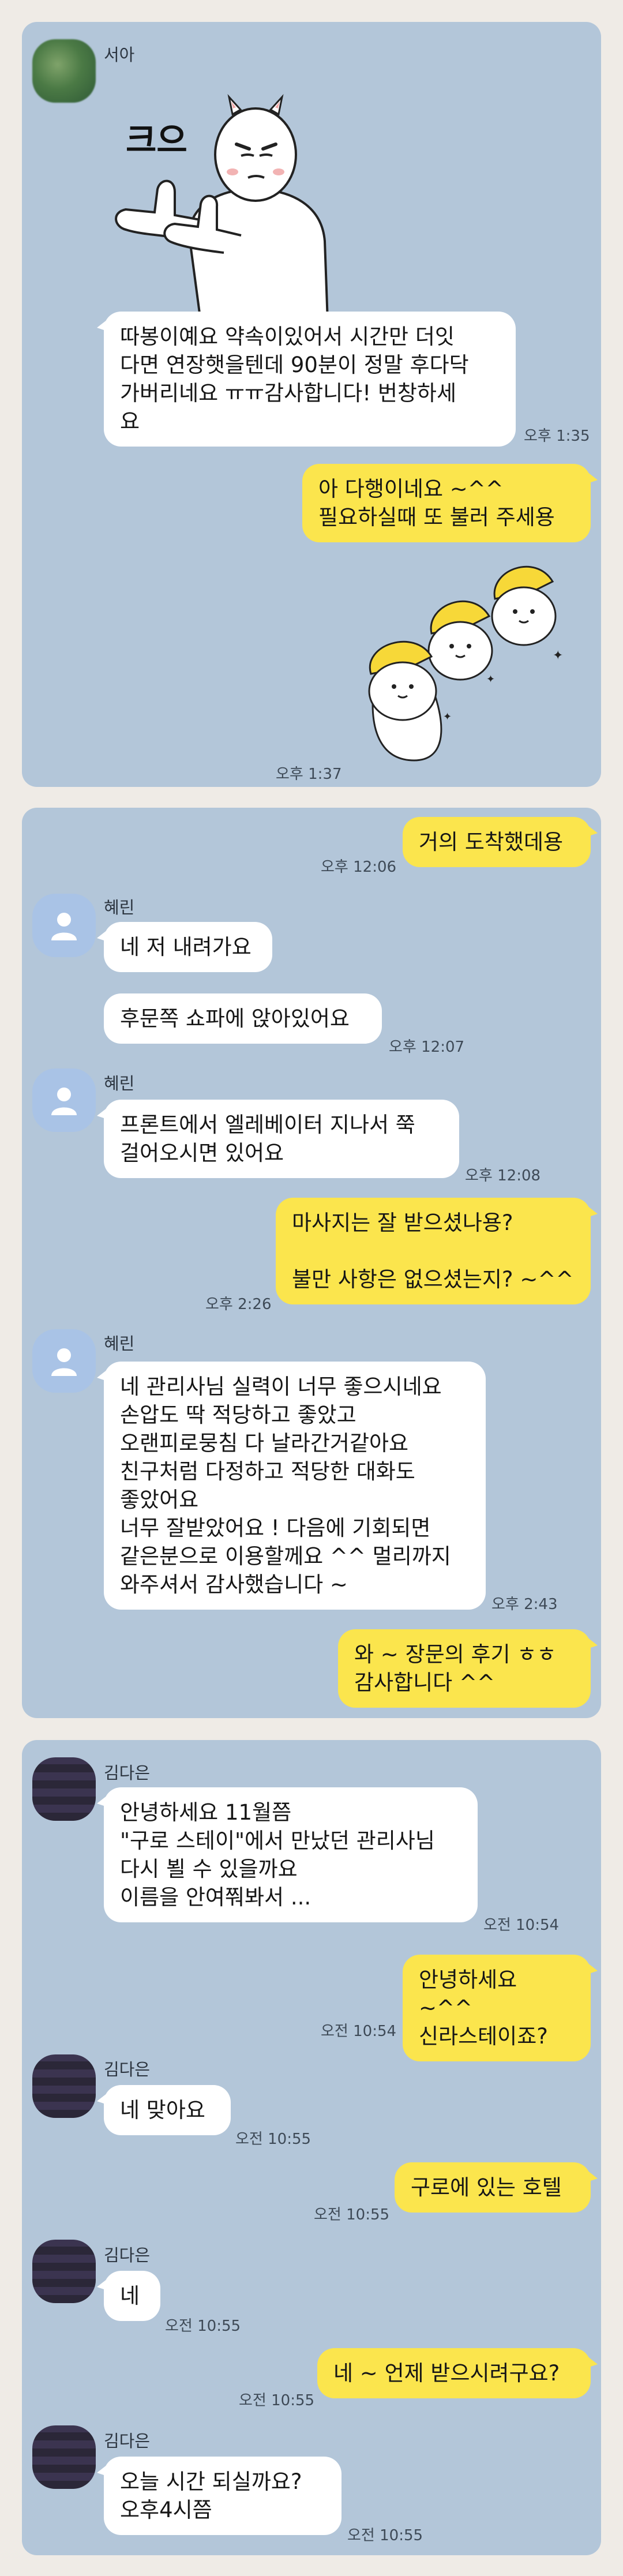 Image resolution: width=623 pixels, height=2576 pixels. Describe the element at coordinates (557, 436) in the screenshot. I see `message-time: 오후 1:35` at that location.